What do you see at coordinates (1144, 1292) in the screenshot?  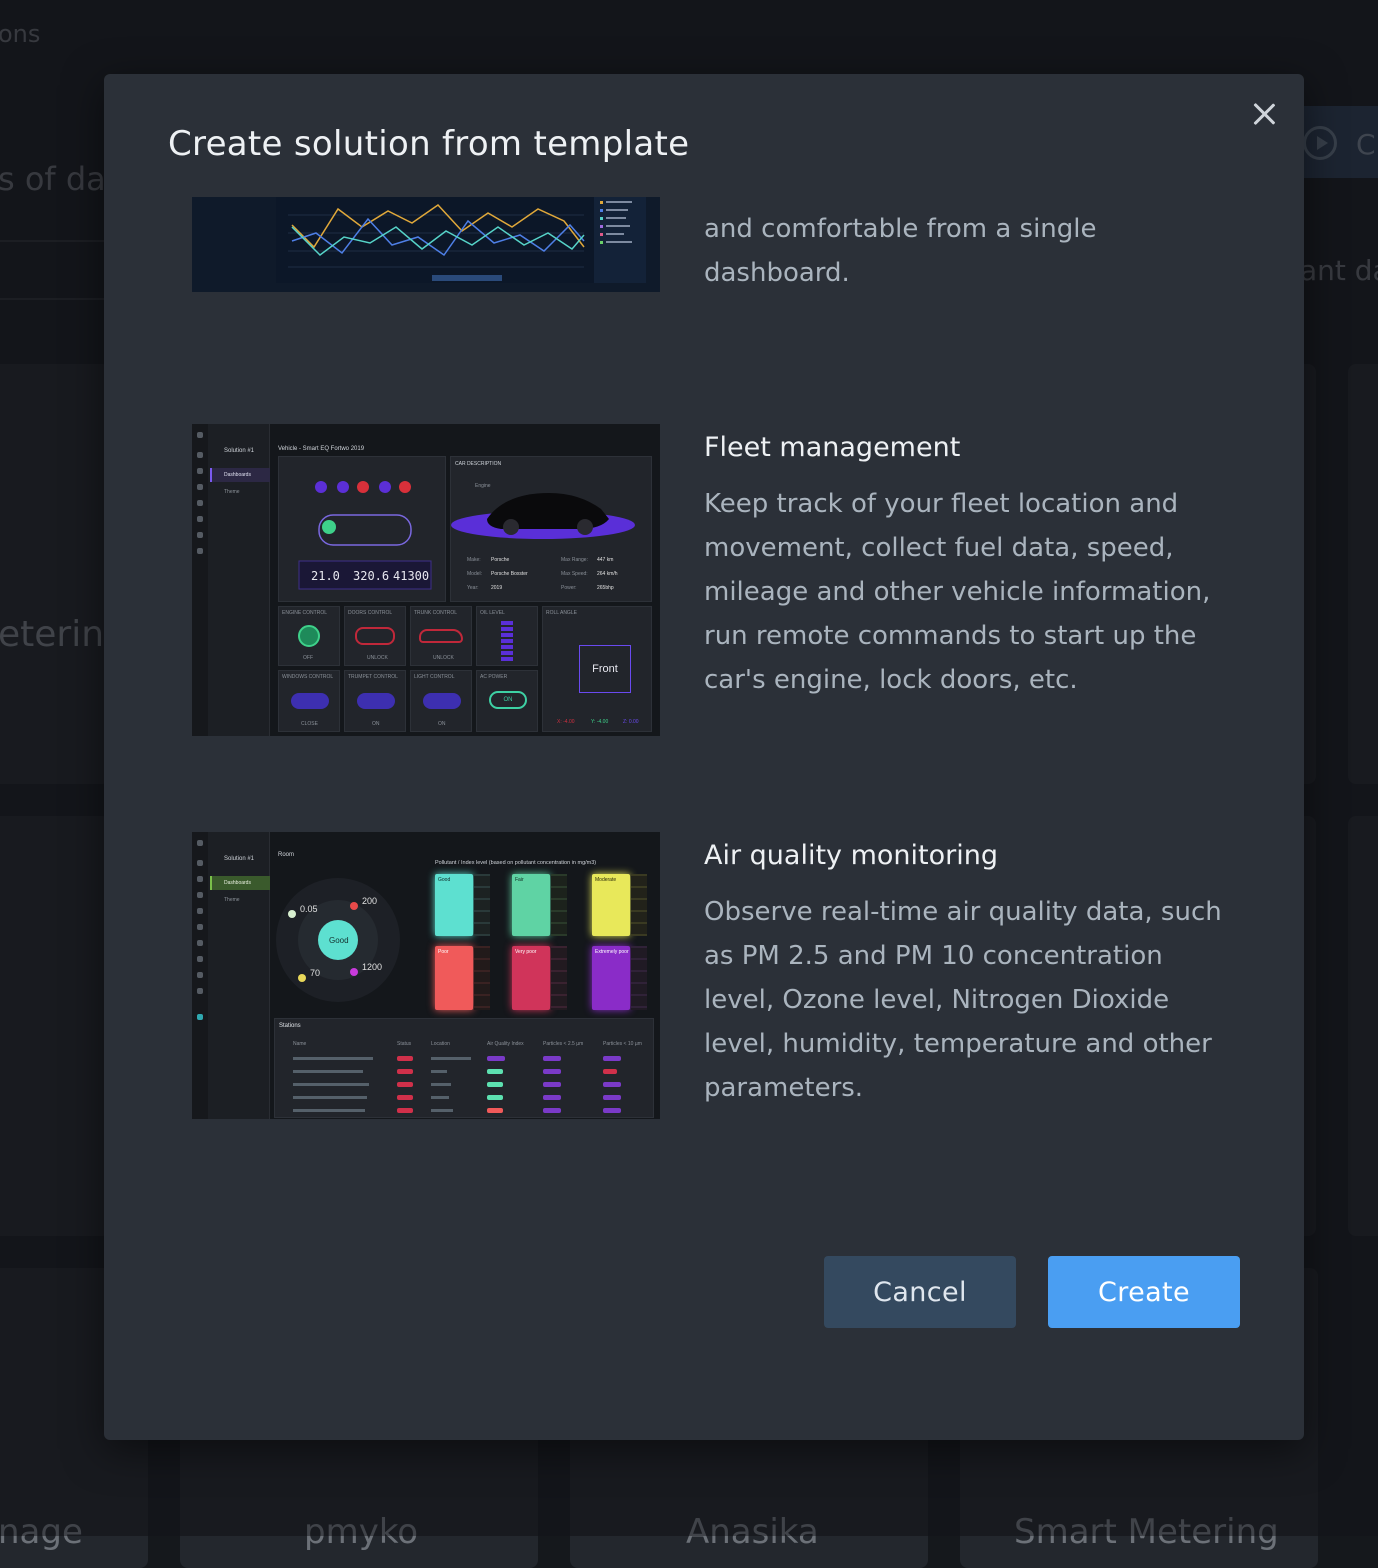 I see `create-button: Create` at bounding box center [1144, 1292].